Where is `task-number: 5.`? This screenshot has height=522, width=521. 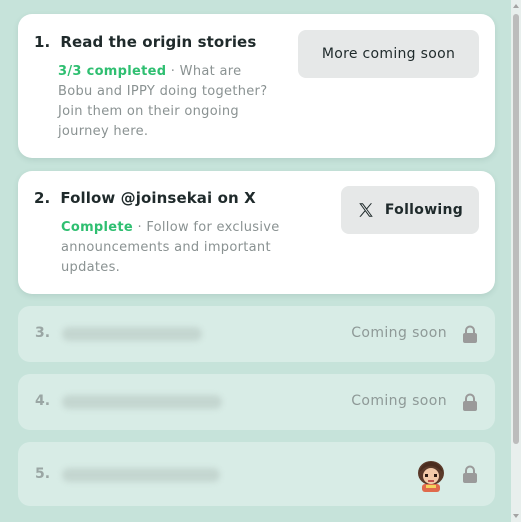
task-number: 5. is located at coordinates (43, 474).